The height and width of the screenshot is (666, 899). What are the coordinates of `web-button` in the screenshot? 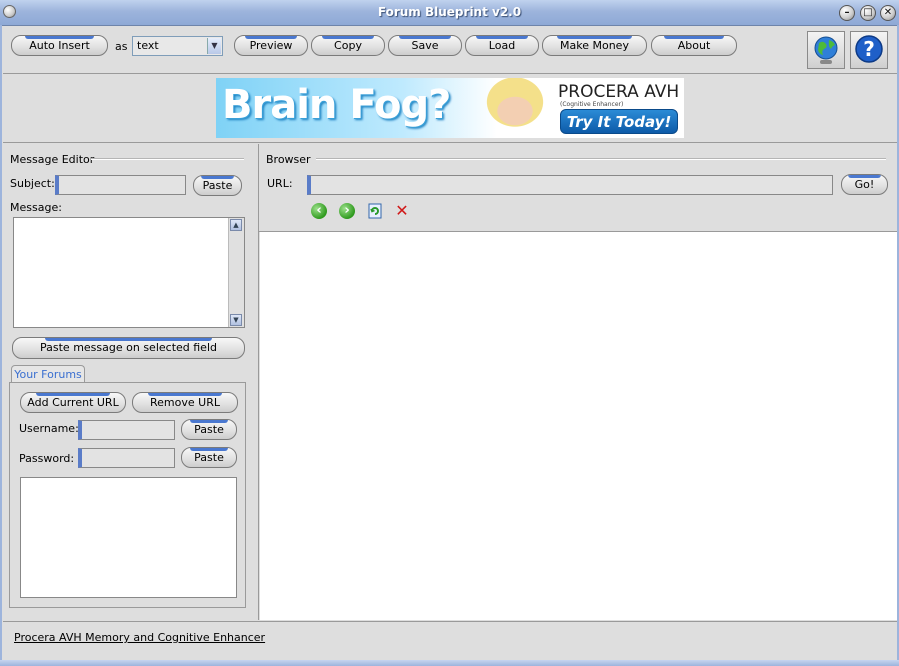 It's located at (826, 50).